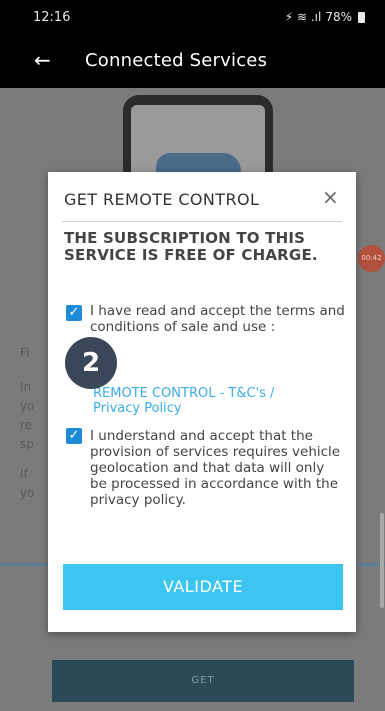 This screenshot has height=711, width=385. Describe the element at coordinates (218, 408) in the screenshot. I see `privacy-policy-link: Privacy Policy` at that location.